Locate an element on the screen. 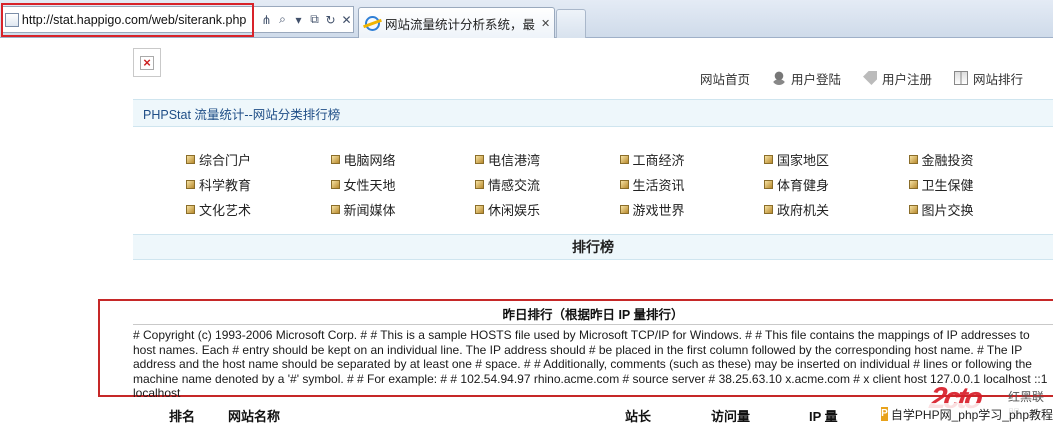  category-label: 体育健身 is located at coordinates (803, 185).